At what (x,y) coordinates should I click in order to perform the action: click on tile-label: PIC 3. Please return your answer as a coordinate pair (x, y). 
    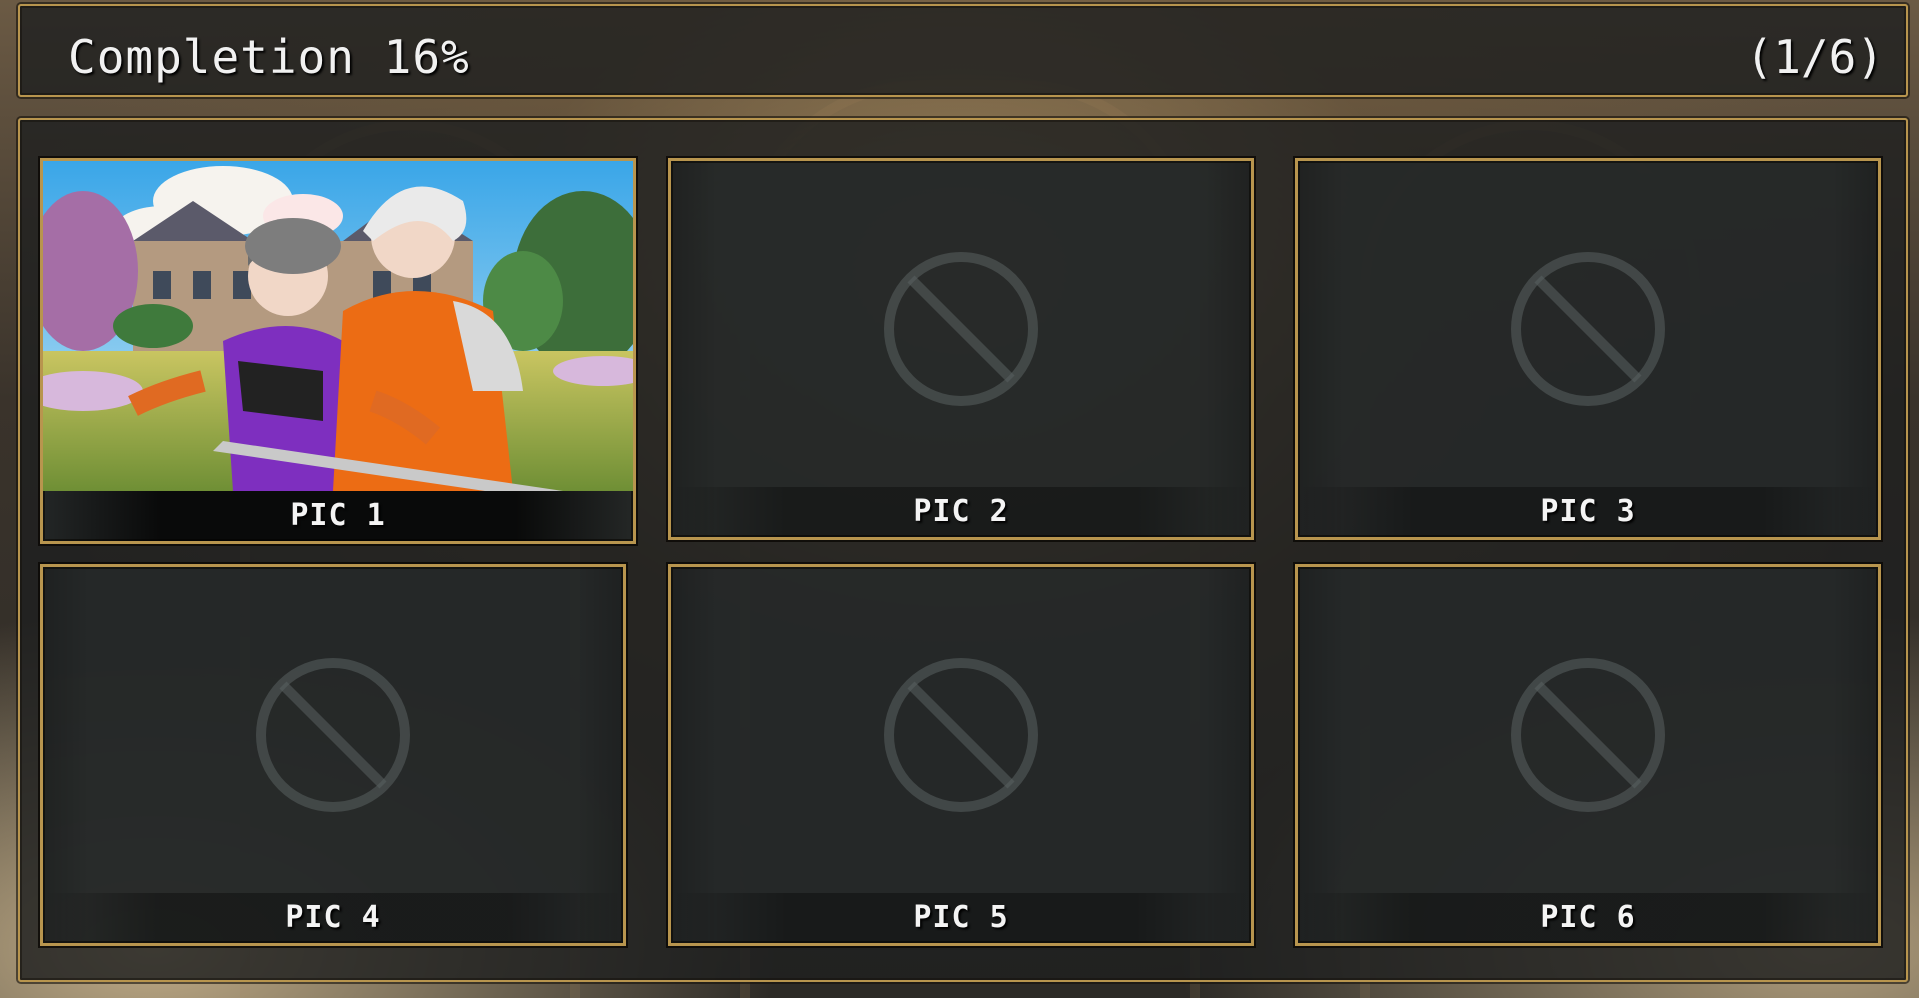
    Looking at the image, I should click on (1588, 512).